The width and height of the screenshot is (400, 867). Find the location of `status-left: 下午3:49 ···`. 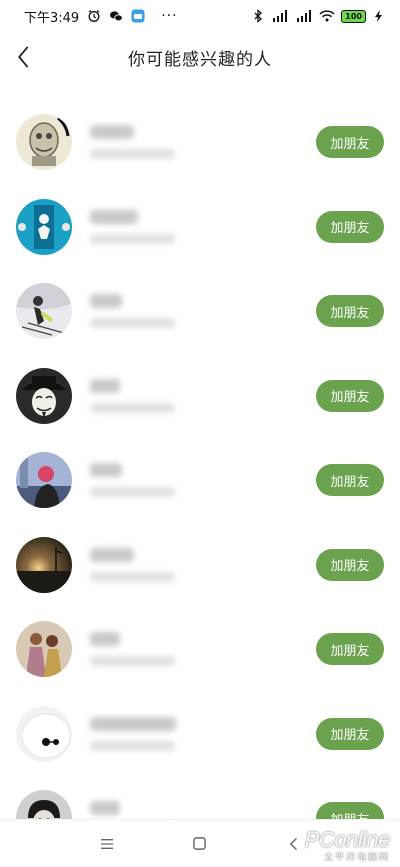

status-left: 下午3:49 ··· is located at coordinates (101, 16).